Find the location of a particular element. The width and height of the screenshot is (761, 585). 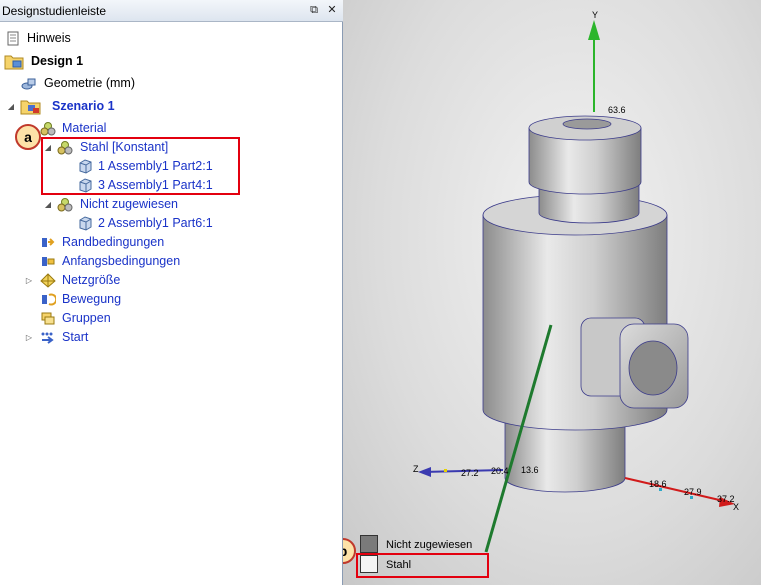

y-axis: Y 63.6 is located at coordinates (607, 62).